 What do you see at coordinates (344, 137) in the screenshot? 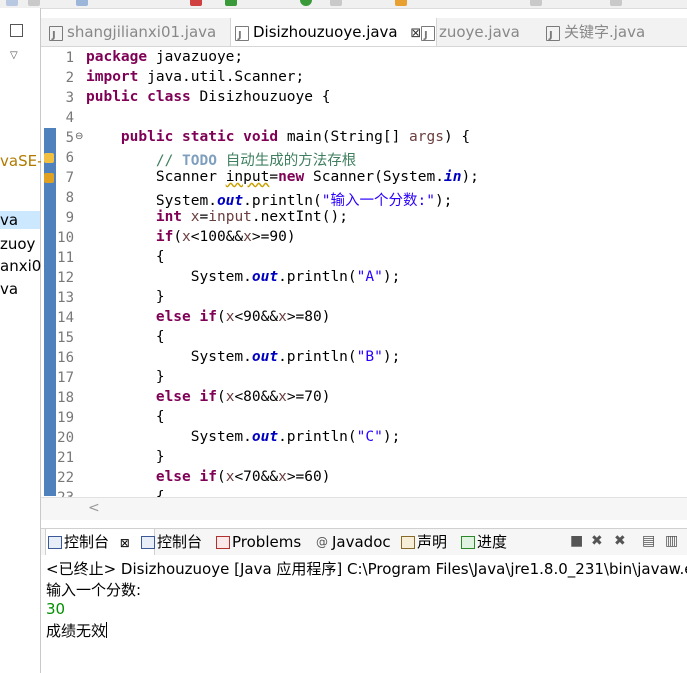
I see `code-token: main(String[]` at bounding box center [344, 137].